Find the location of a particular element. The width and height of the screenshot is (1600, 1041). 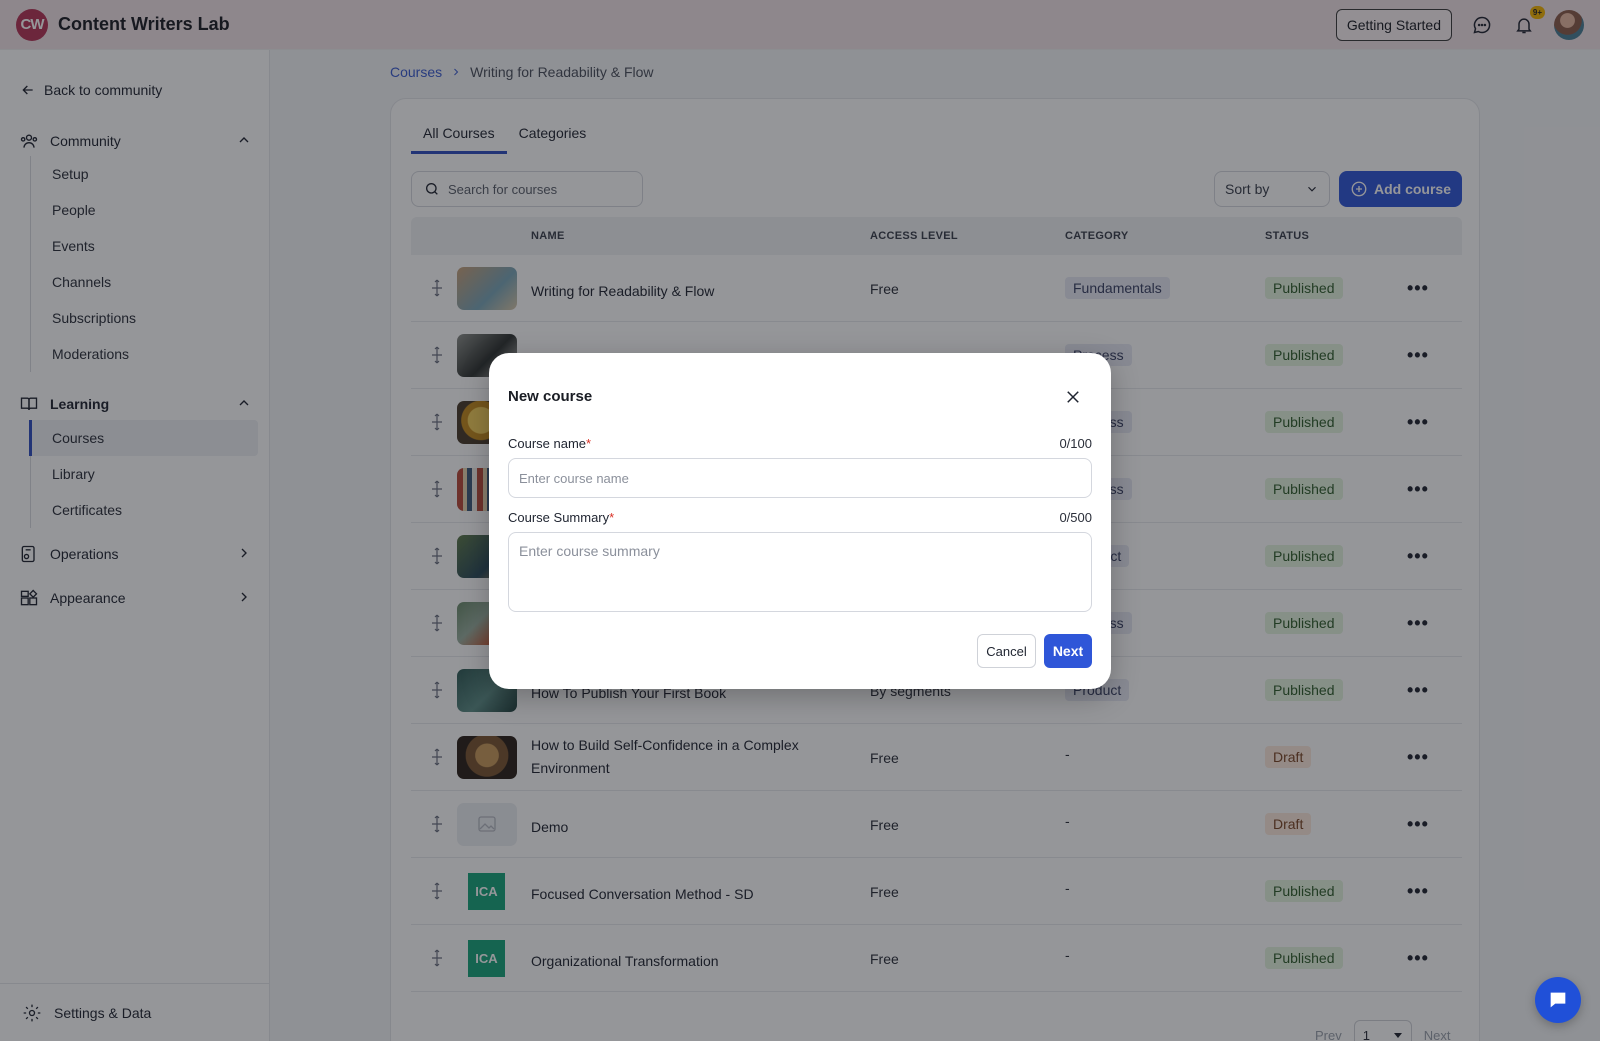

chat-bubble-icon is located at coordinates (1558, 1000).